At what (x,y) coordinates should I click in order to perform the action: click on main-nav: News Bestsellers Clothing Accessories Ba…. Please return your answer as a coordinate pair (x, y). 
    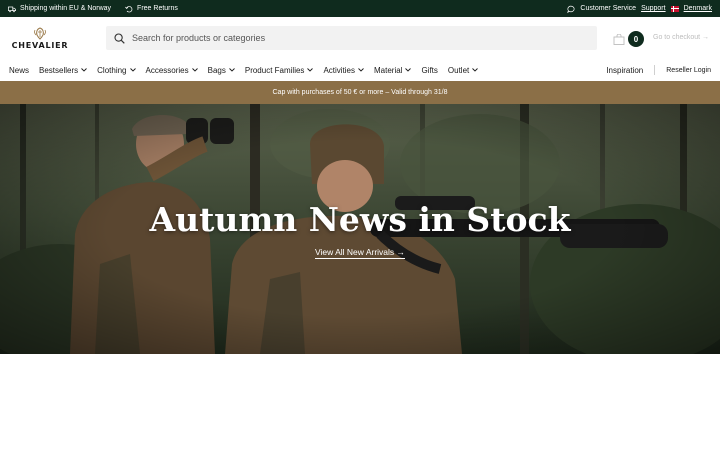
    Looking at the image, I should click on (360, 70).